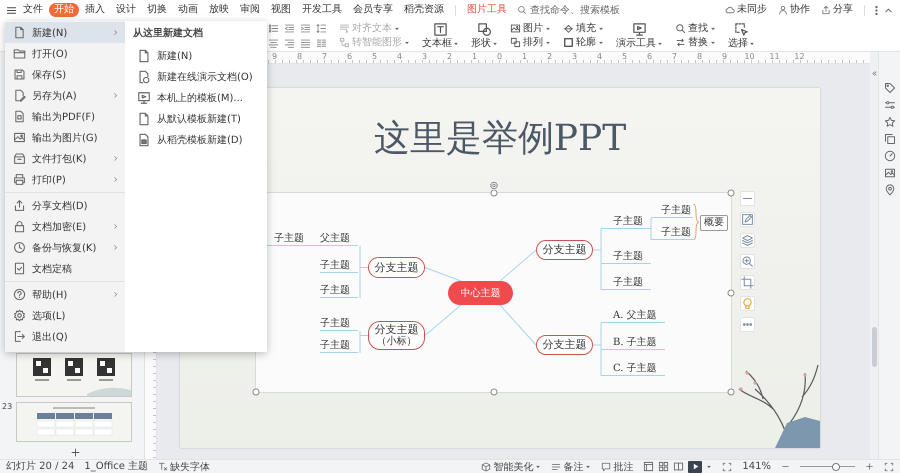 This screenshot has width=900, height=473. What do you see at coordinates (196, 55) in the screenshot?
I see `submenu-item: 新建(N)` at bounding box center [196, 55].